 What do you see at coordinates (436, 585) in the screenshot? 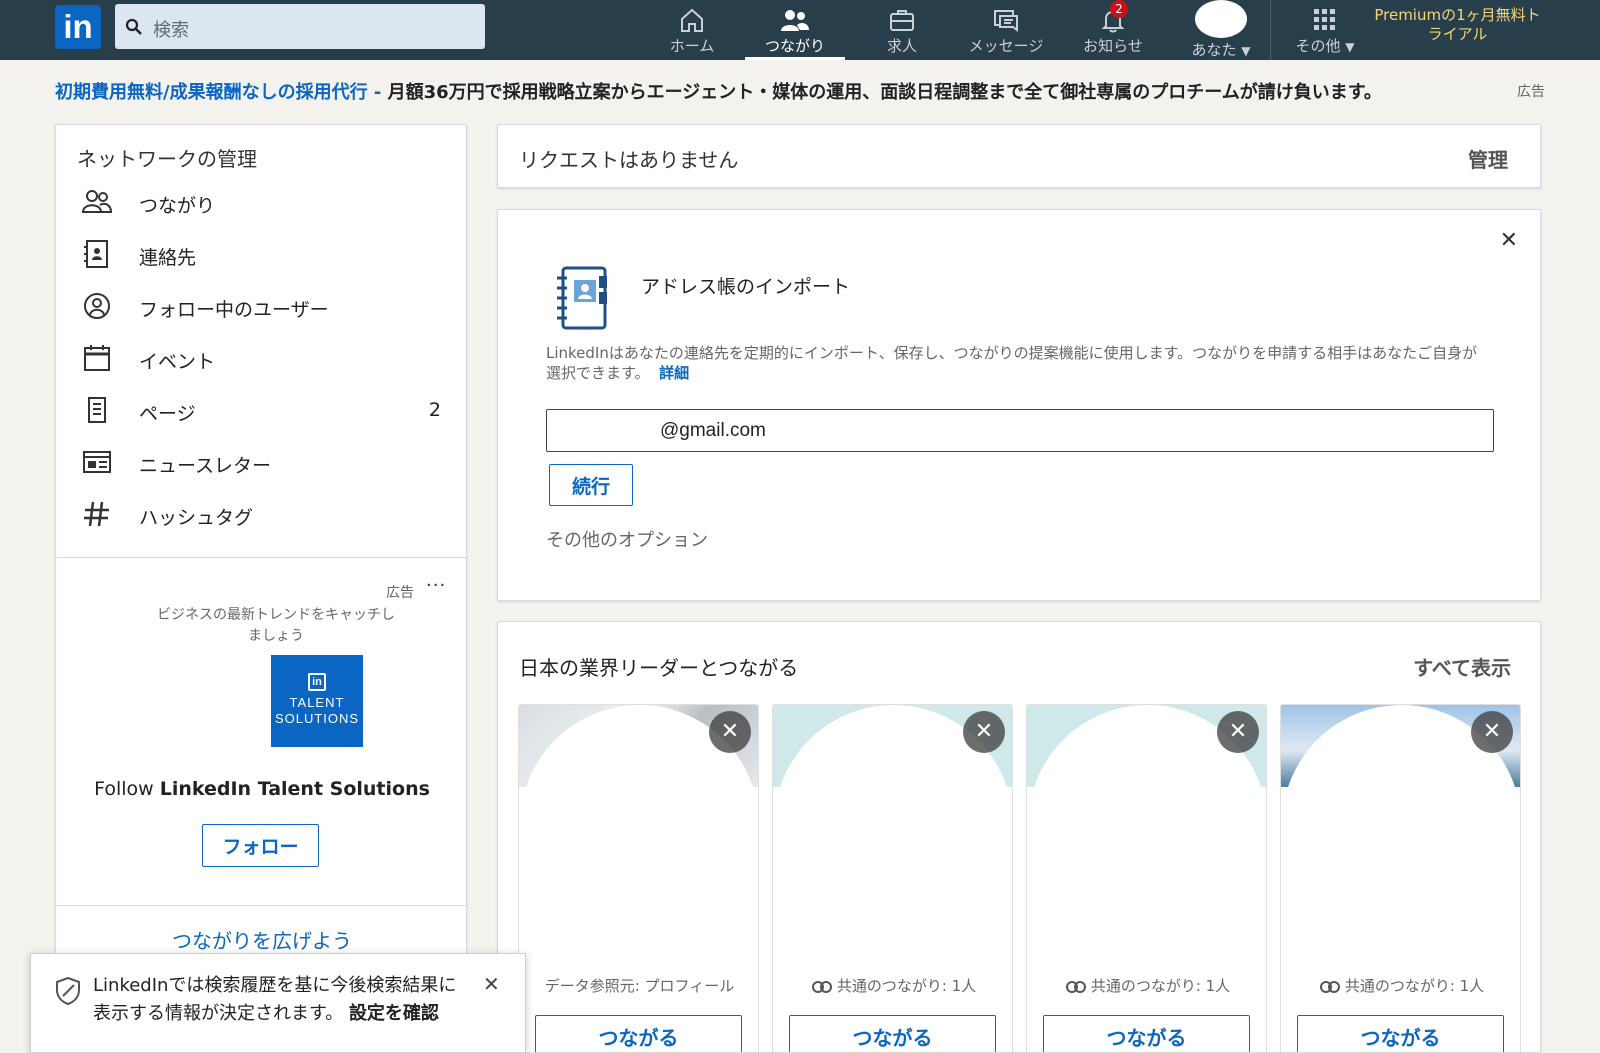
I see `more-options-icon: ···` at bounding box center [436, 585].